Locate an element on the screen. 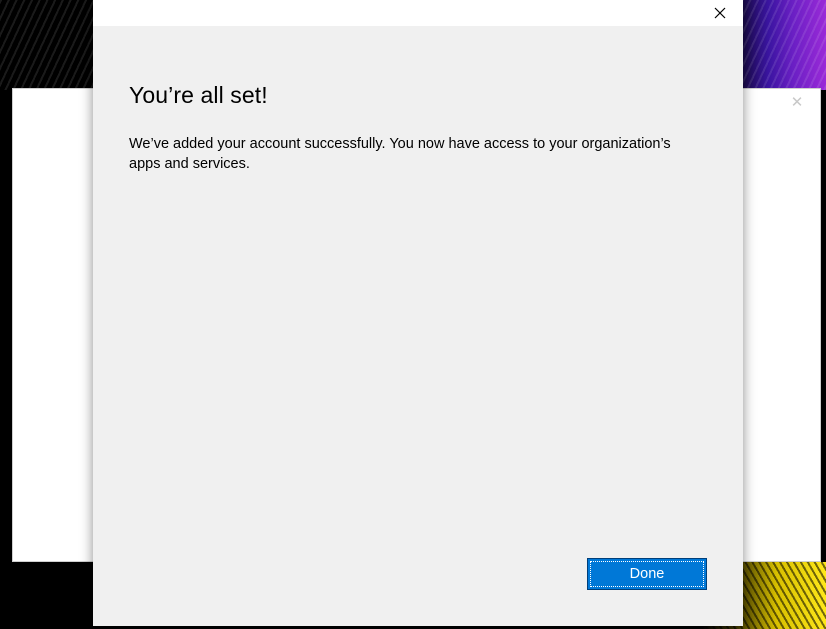 The image size is (826, 629). close-icon is located at coordinates (720, 13).